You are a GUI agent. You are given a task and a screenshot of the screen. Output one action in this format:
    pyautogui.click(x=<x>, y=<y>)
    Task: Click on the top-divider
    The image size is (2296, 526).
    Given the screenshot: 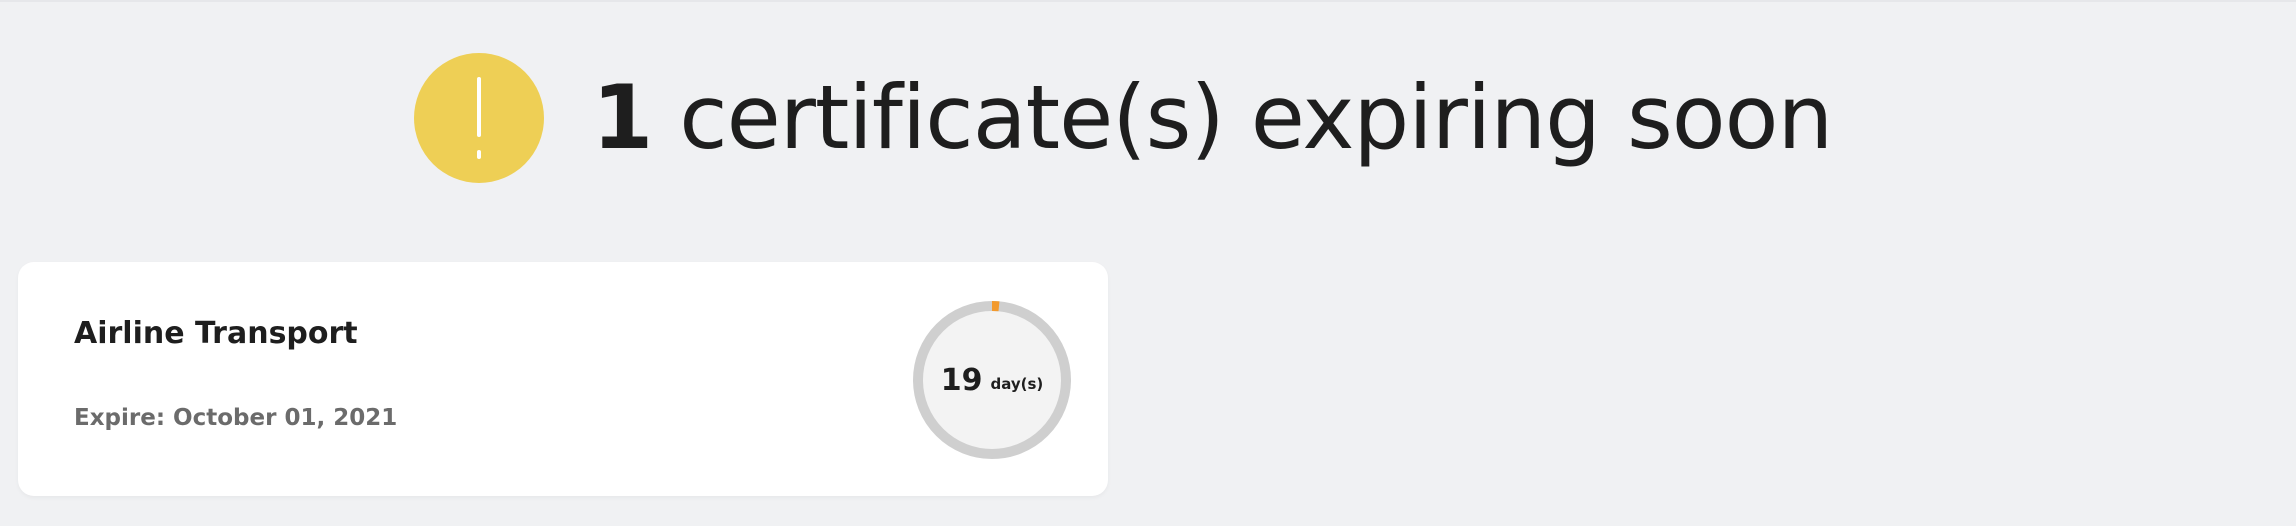 What is the action you would take?
    pyautogui.click(x=1148, y=1)
    